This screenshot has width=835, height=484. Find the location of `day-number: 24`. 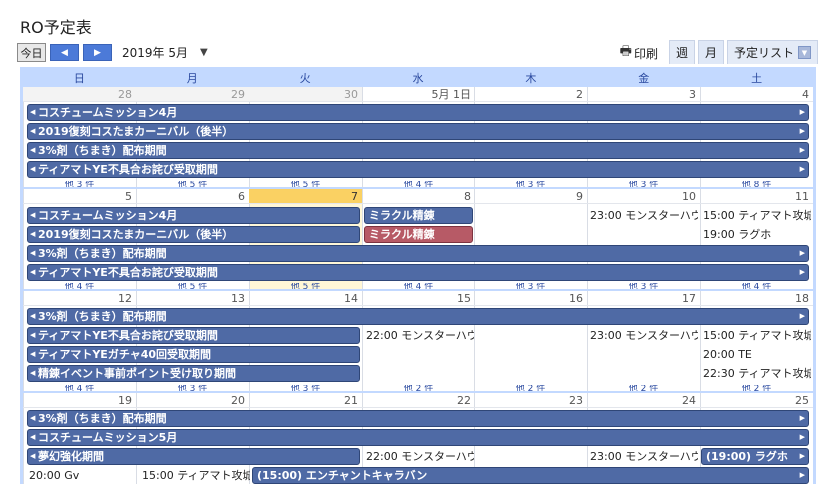

day-number: 24 is located at coordinates (643, 400).